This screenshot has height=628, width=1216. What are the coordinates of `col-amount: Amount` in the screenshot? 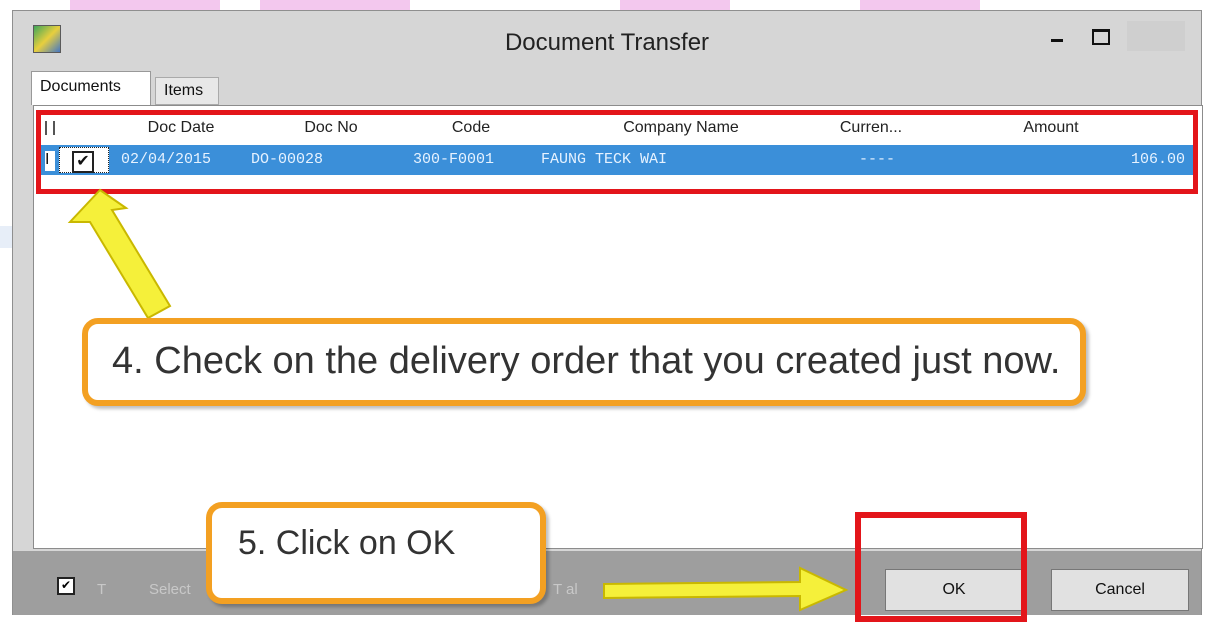 It's located at (1051, 128).